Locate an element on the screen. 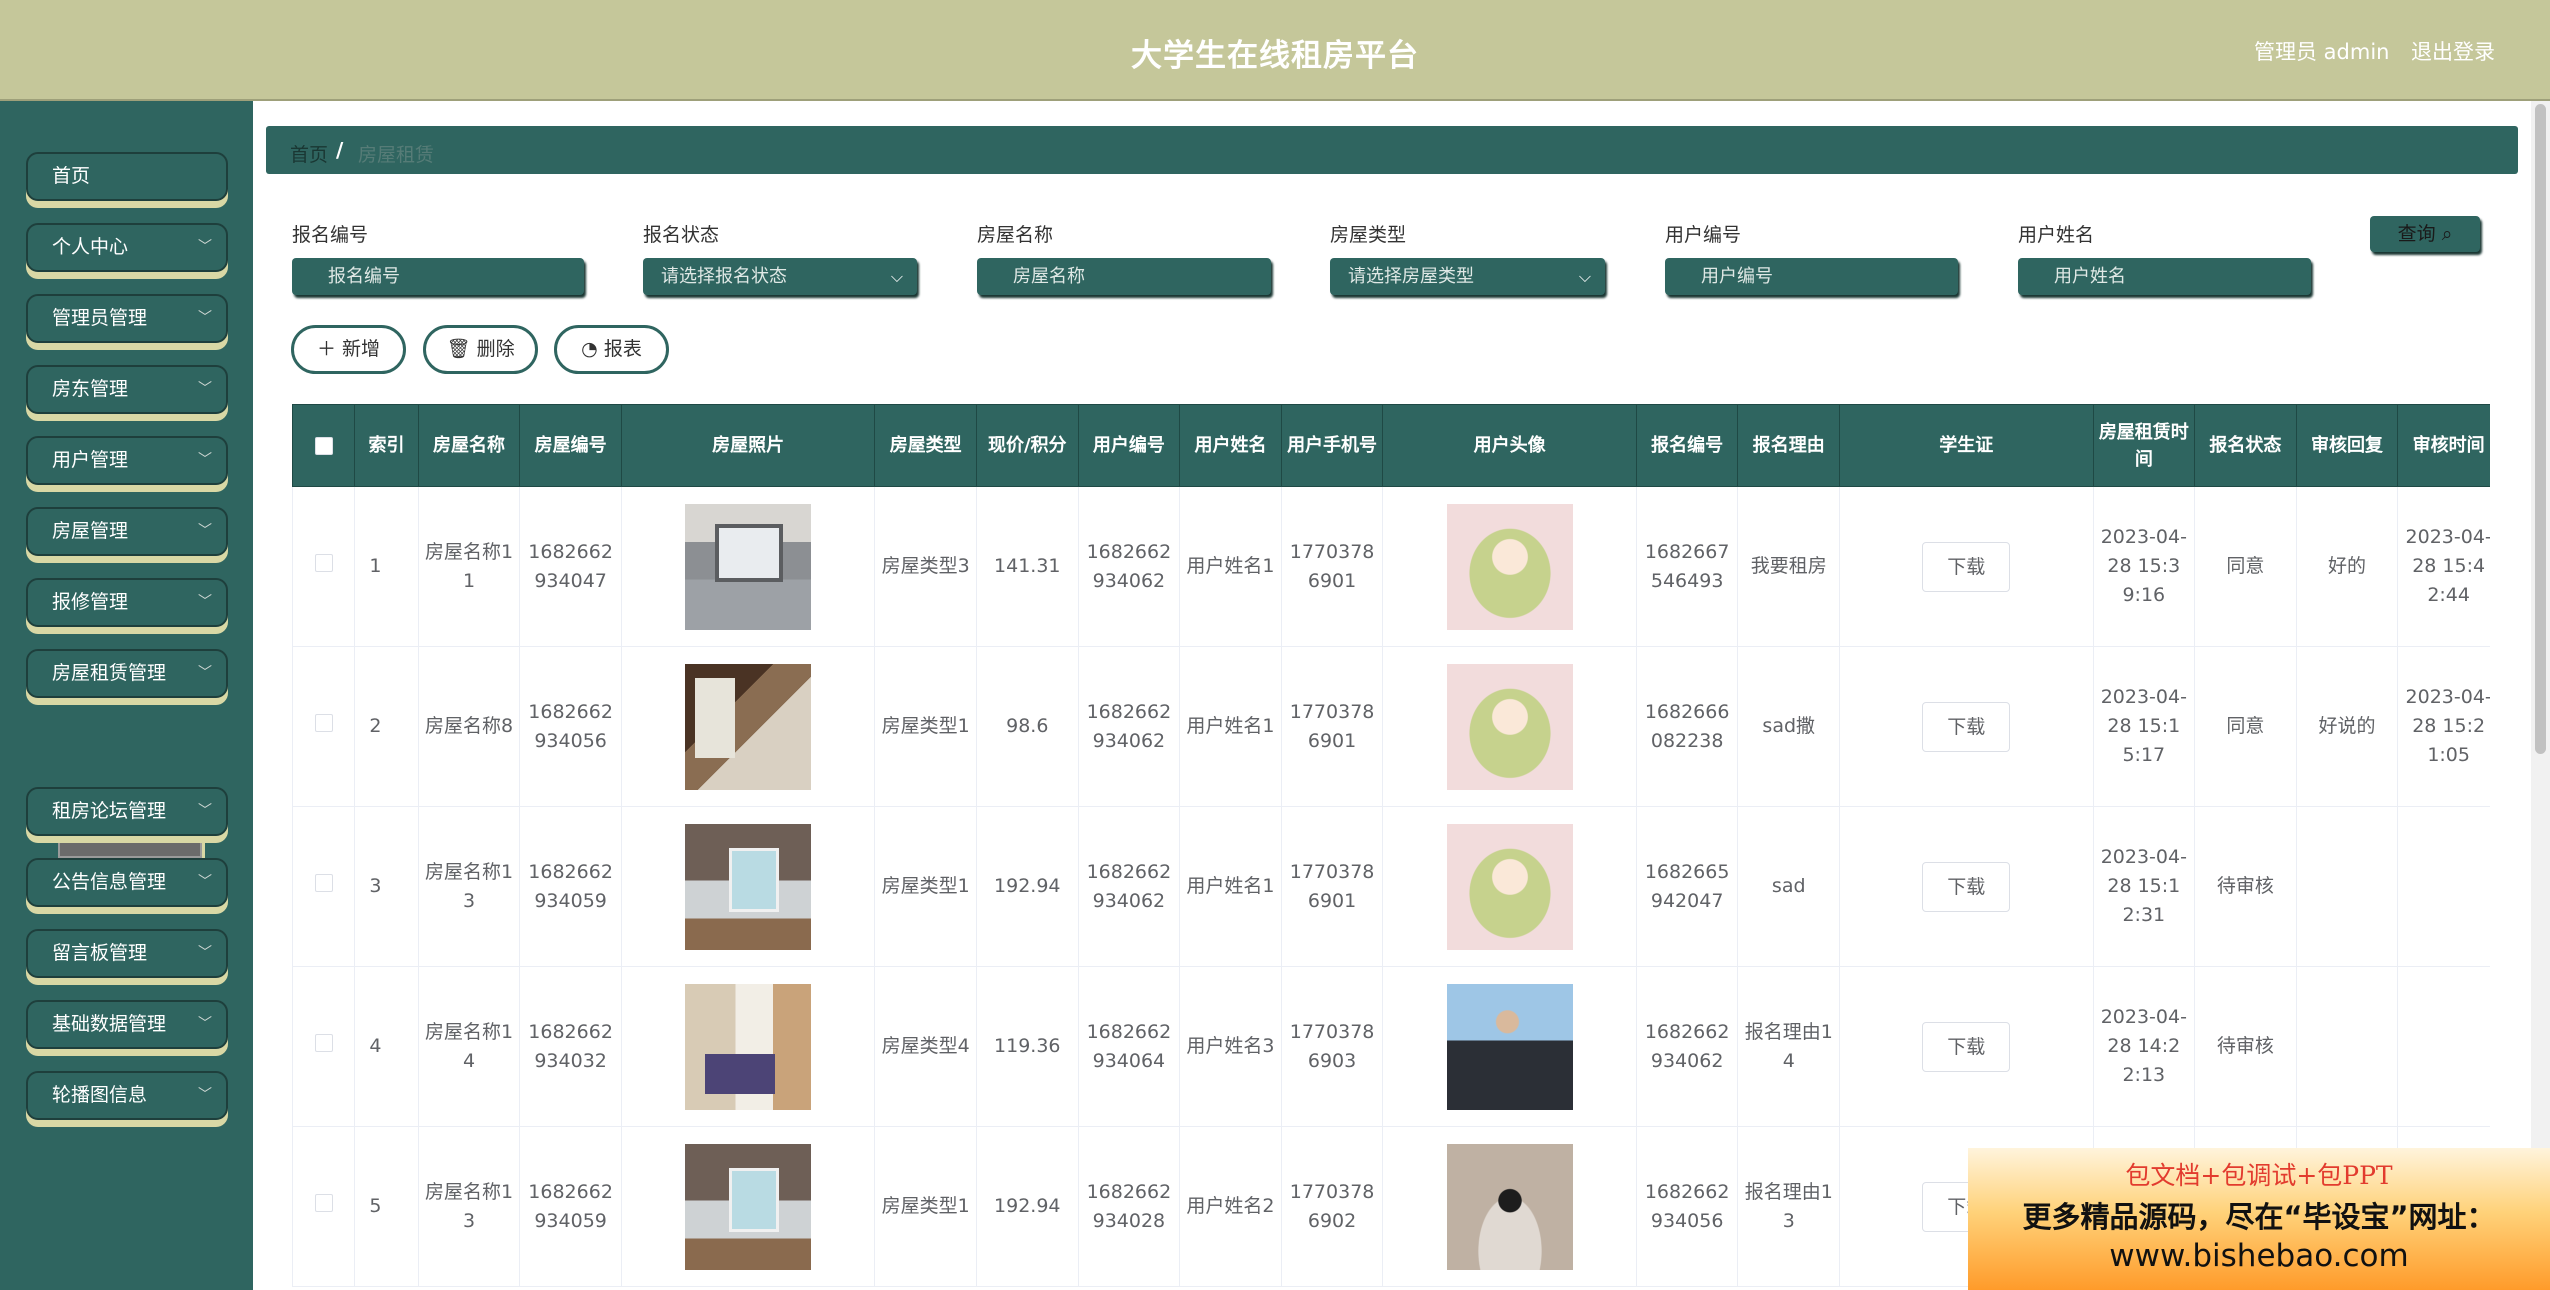 The image size is (2550, 1290). sidebar-item-house-management: 房屋管理 ﹀ is located at coordinates (127, 531).